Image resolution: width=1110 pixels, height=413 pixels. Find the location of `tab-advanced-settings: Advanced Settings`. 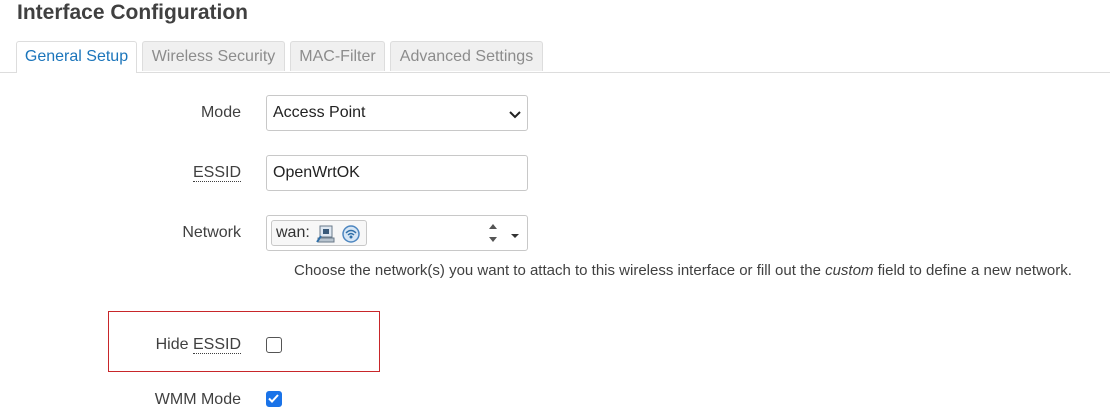

tab-advanced-settings: Advanced Settings is located at coordinates (466, 56).